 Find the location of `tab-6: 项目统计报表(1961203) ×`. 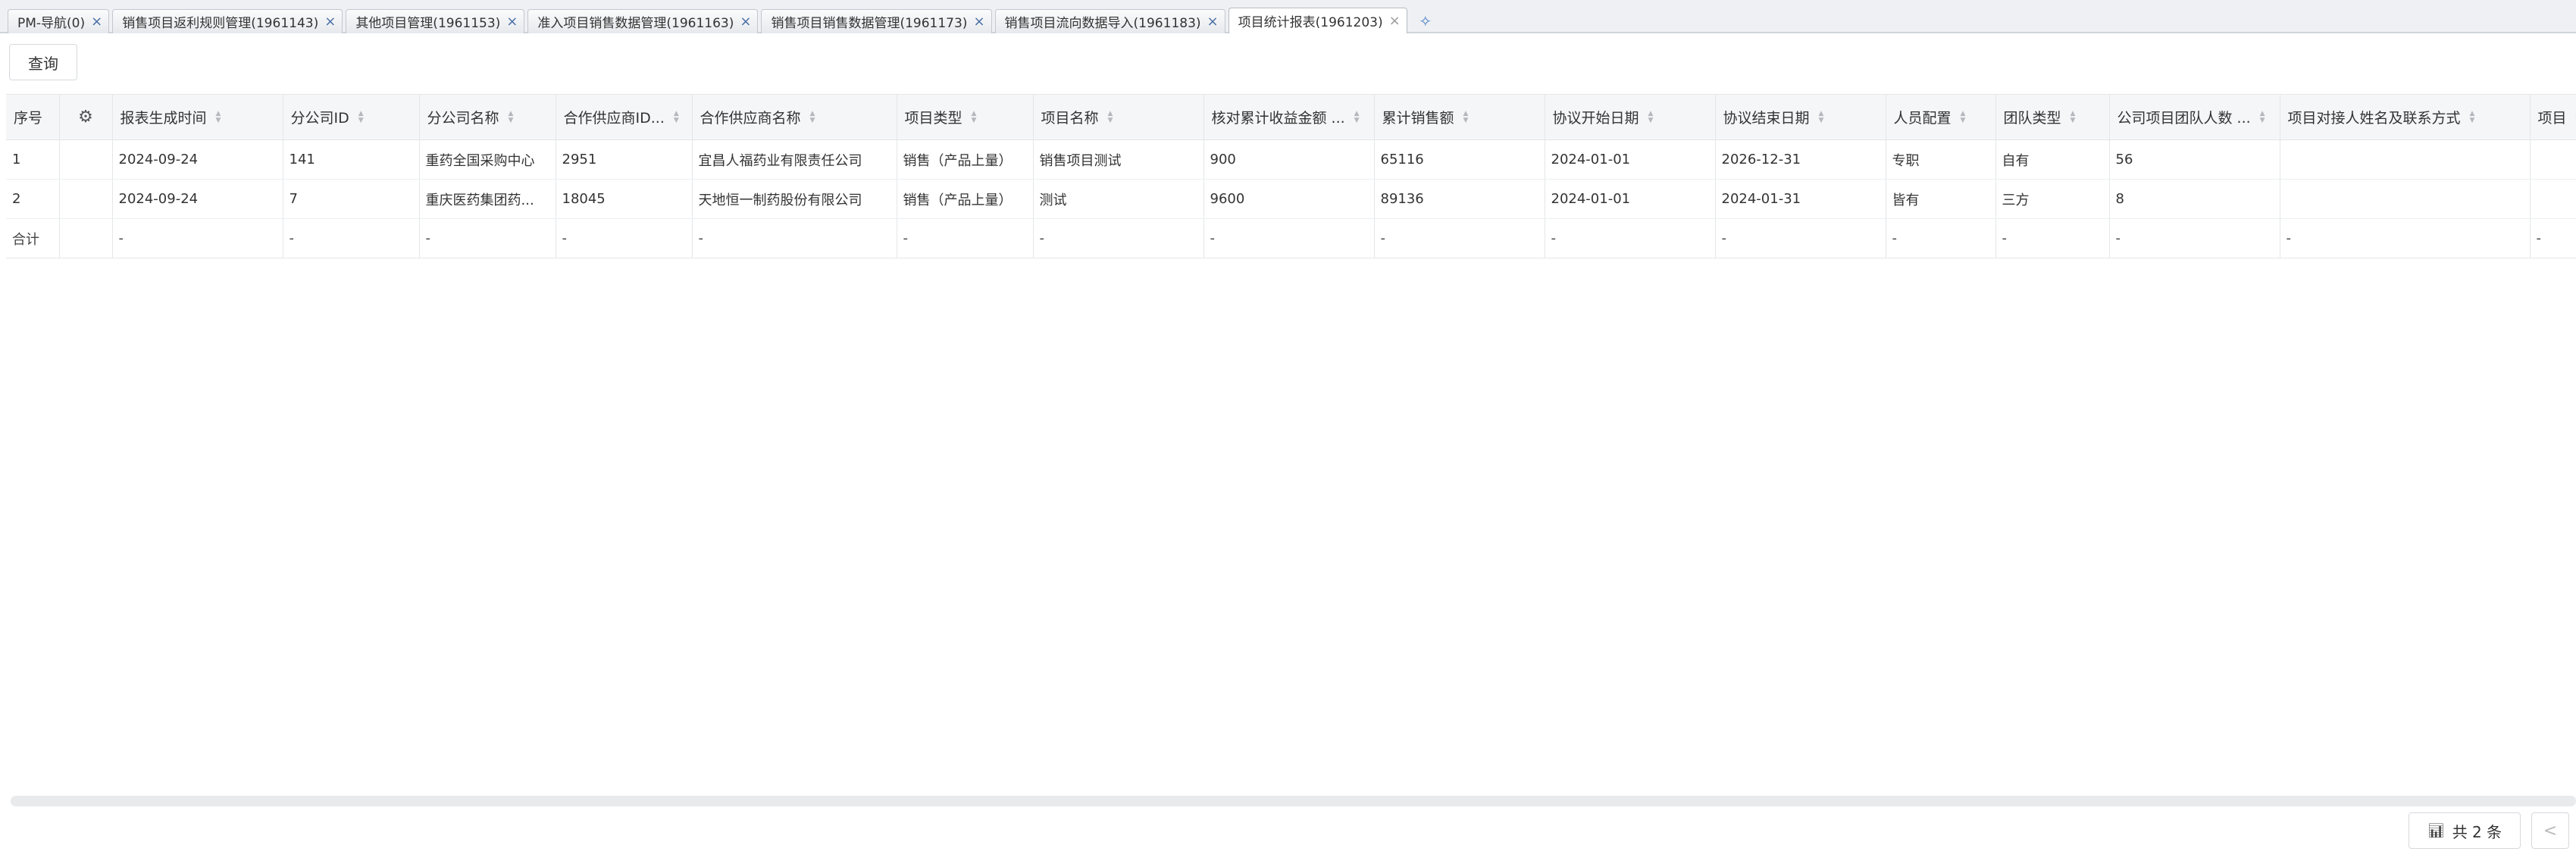

tab-6: 项目统计报表(1961203) × is located at coordinates (1317, 20).